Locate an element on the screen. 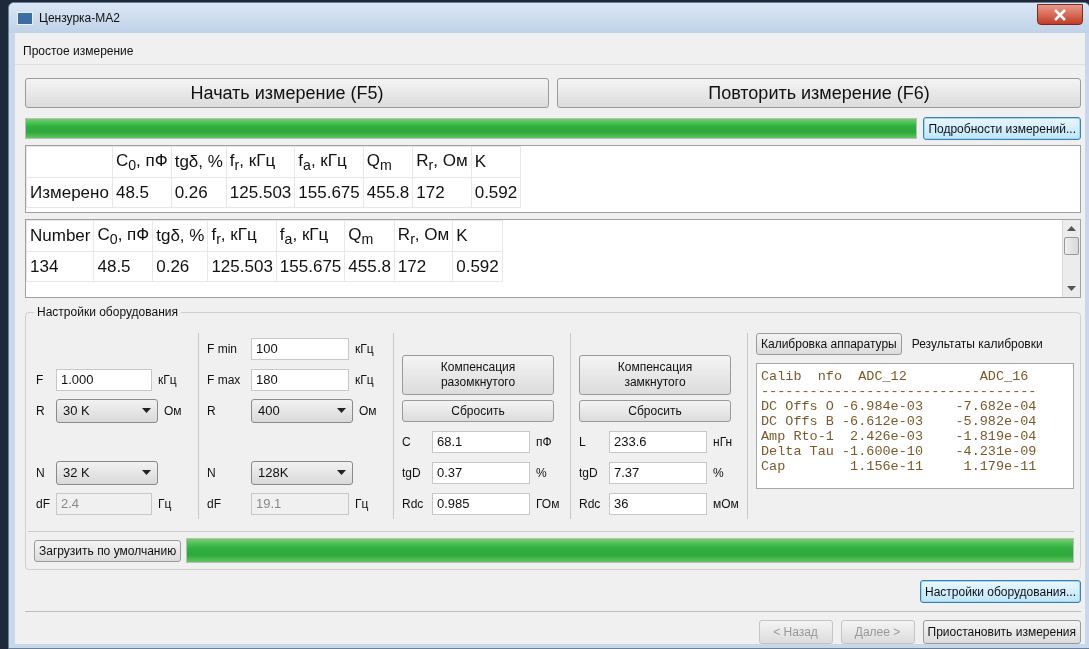 Image resolution: width=1089 pixels, height=649 pixels. output-line: Amp Rto-1 2.426e-03 -1.819e-04 is located at coordinates (899, 436).